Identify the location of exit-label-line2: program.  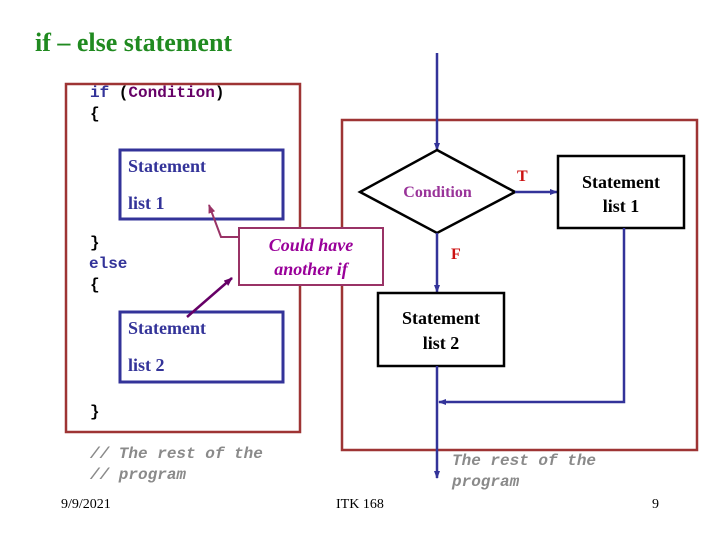
(486, 482).